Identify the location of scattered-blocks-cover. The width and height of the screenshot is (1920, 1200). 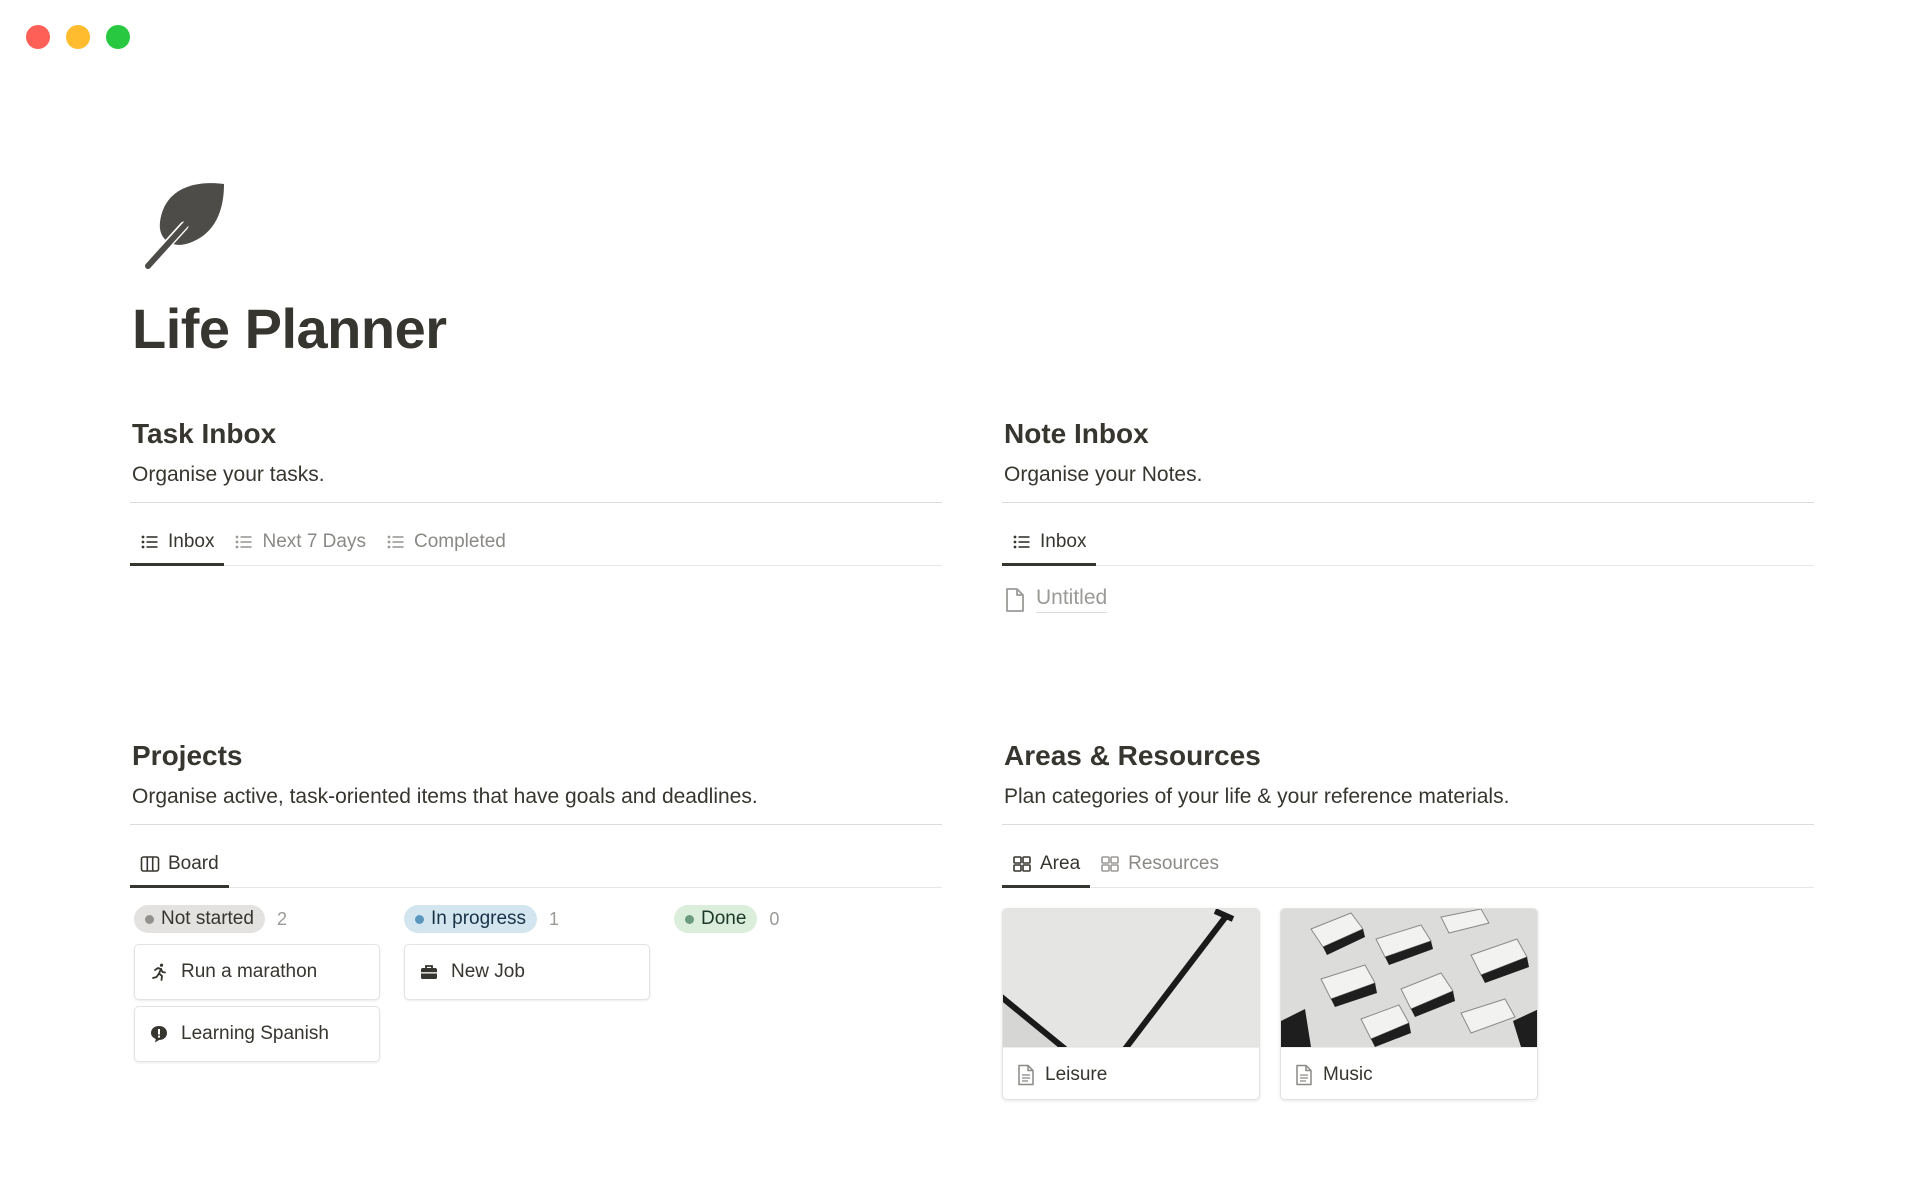
(1409, 978).